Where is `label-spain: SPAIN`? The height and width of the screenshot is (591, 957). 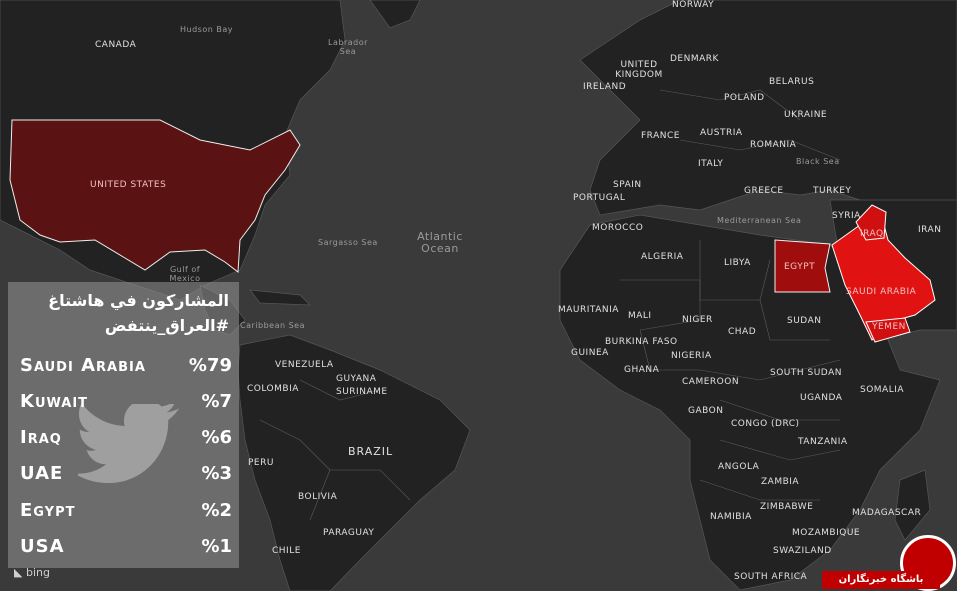 label-spain: SPAIN is located at coordinates (627, 185).